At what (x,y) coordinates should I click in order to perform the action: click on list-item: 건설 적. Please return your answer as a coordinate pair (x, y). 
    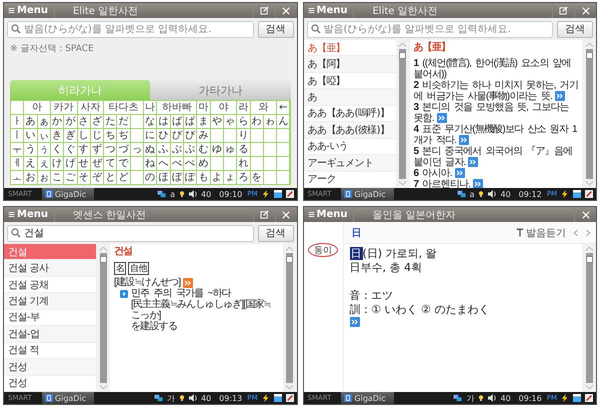
    Looking at the image, I should click on (50, 351).